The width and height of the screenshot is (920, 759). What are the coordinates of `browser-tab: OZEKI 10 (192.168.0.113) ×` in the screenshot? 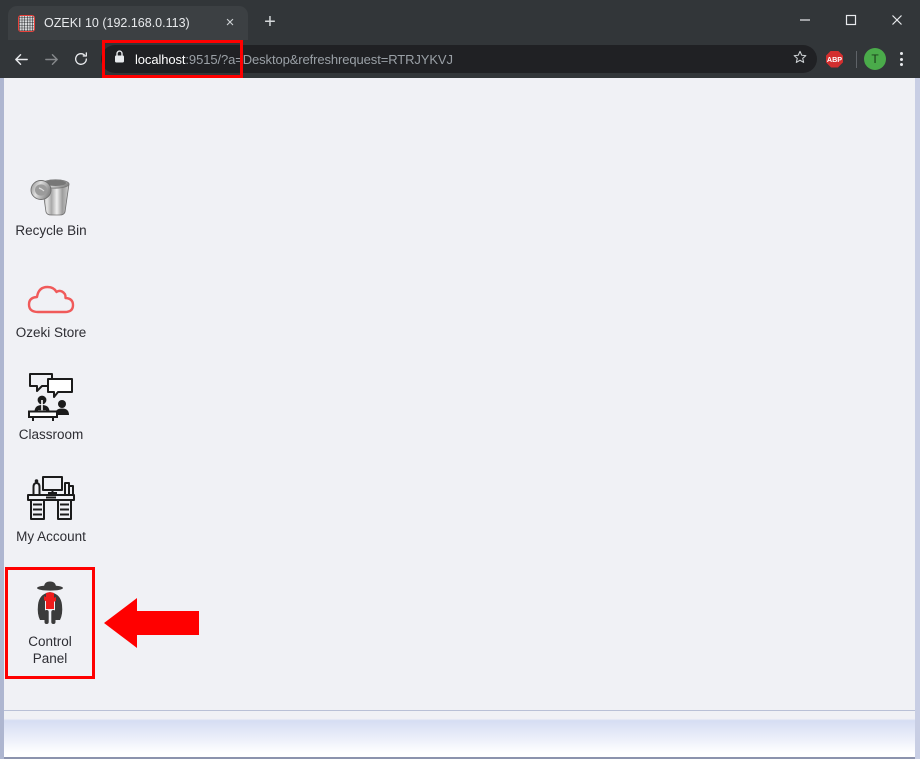 It's located at (128, 23).